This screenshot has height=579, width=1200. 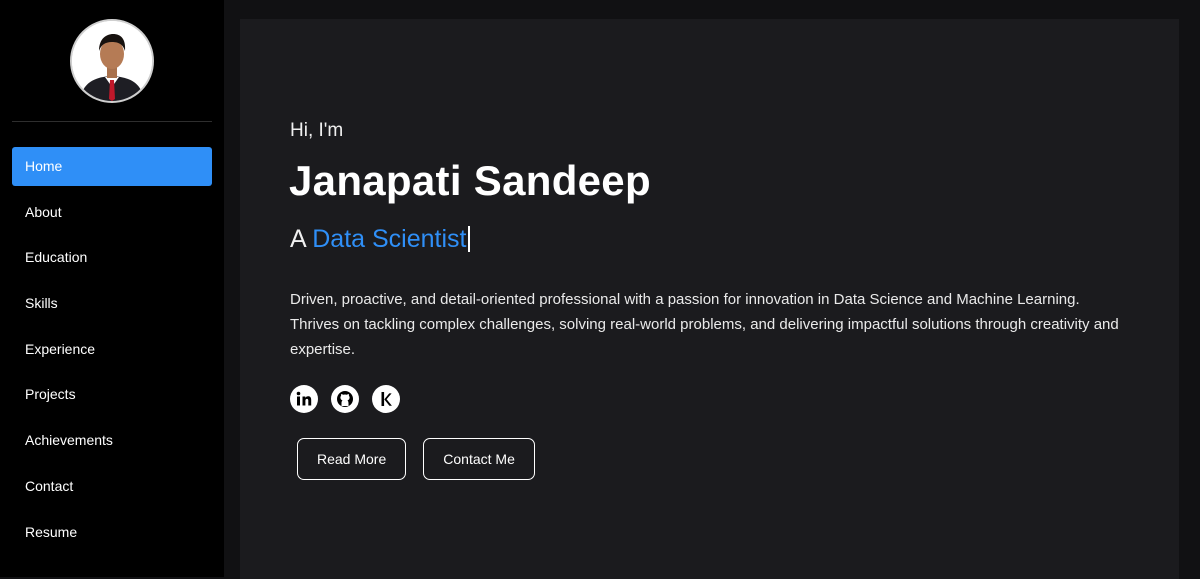 I want to click on linkedin-icon, so click(x=304, y=398).